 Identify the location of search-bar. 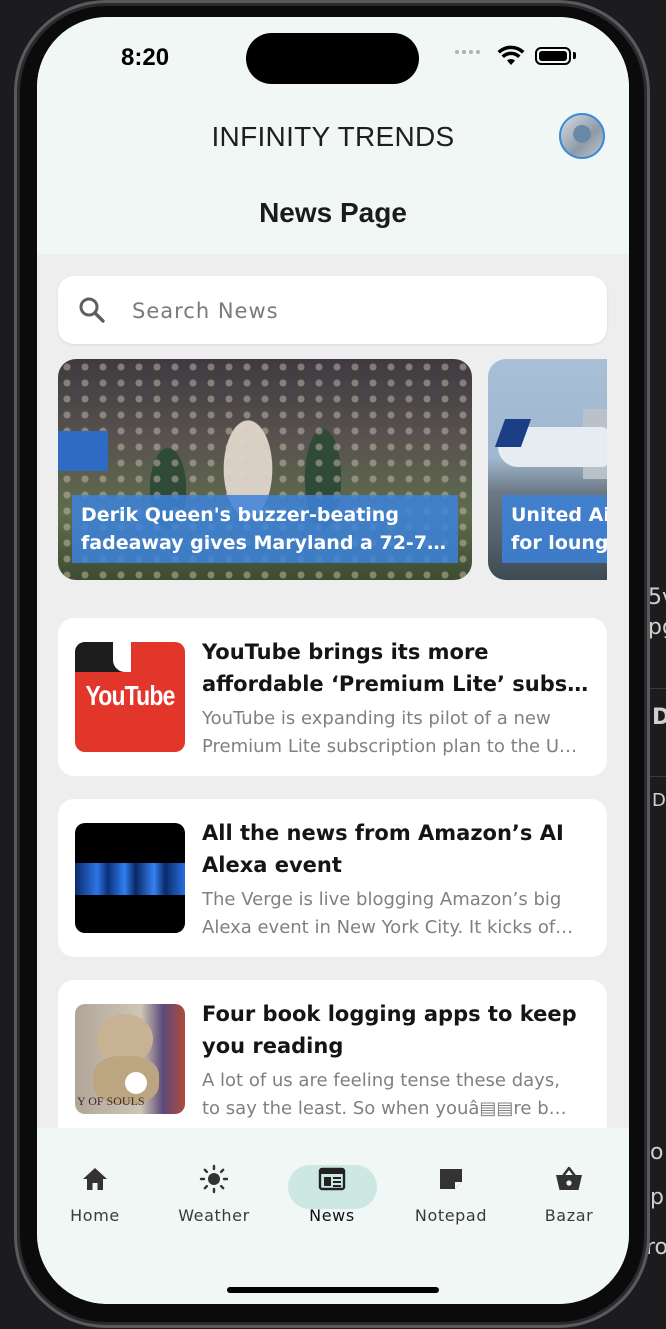
(332, 310).